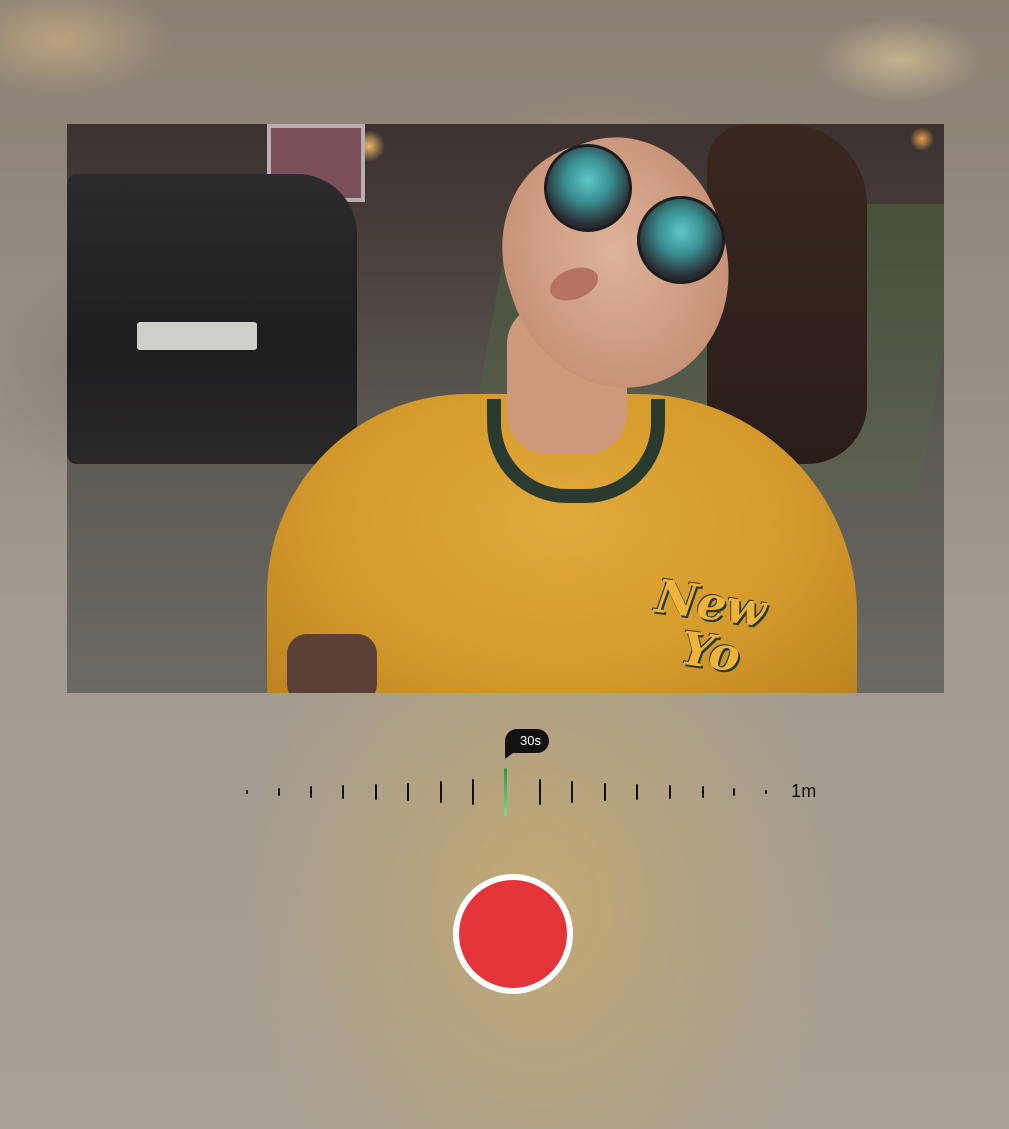 The image size is (1009, 1129). I want to click on shirt-logo-text: New Yo, so click(707, 625).